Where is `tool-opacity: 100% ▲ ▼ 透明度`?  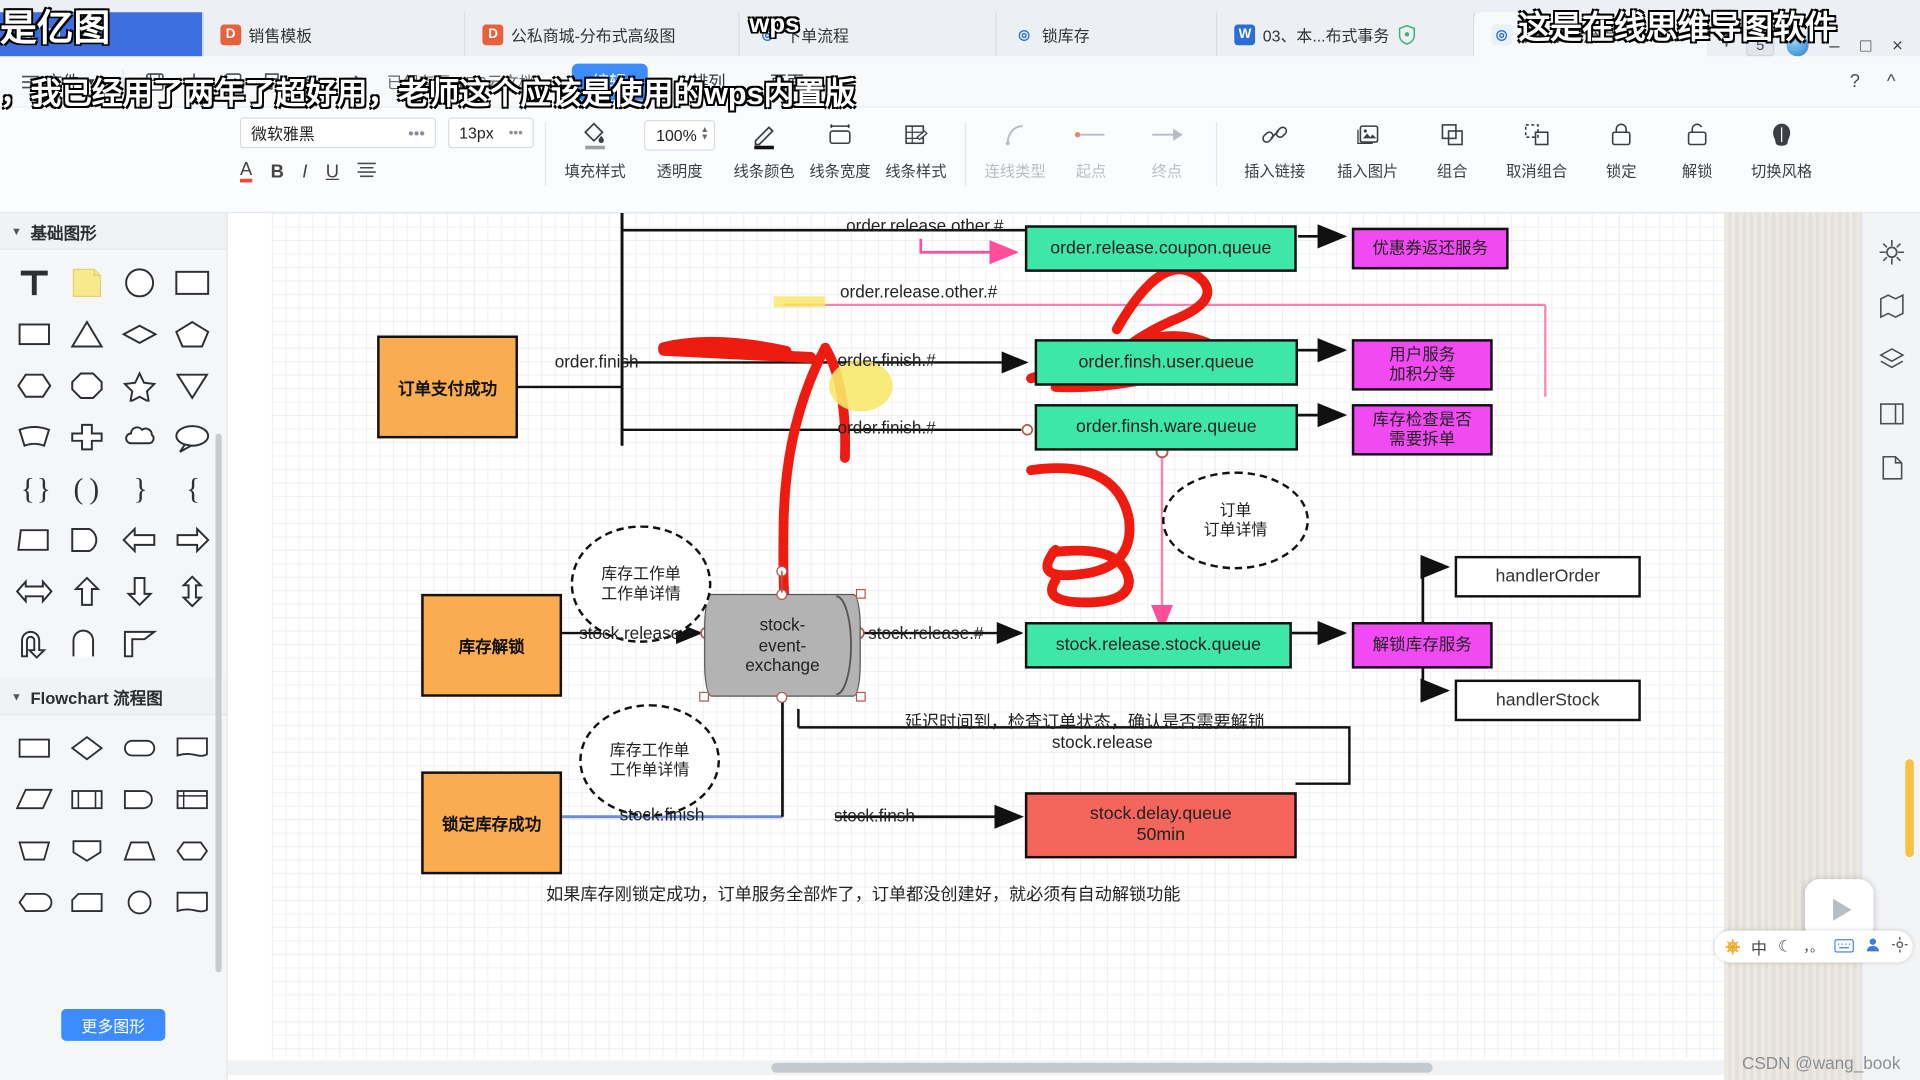
tool-opacity: 100% ▲ ▼ 透明度 is located at coordinates (679, 150).